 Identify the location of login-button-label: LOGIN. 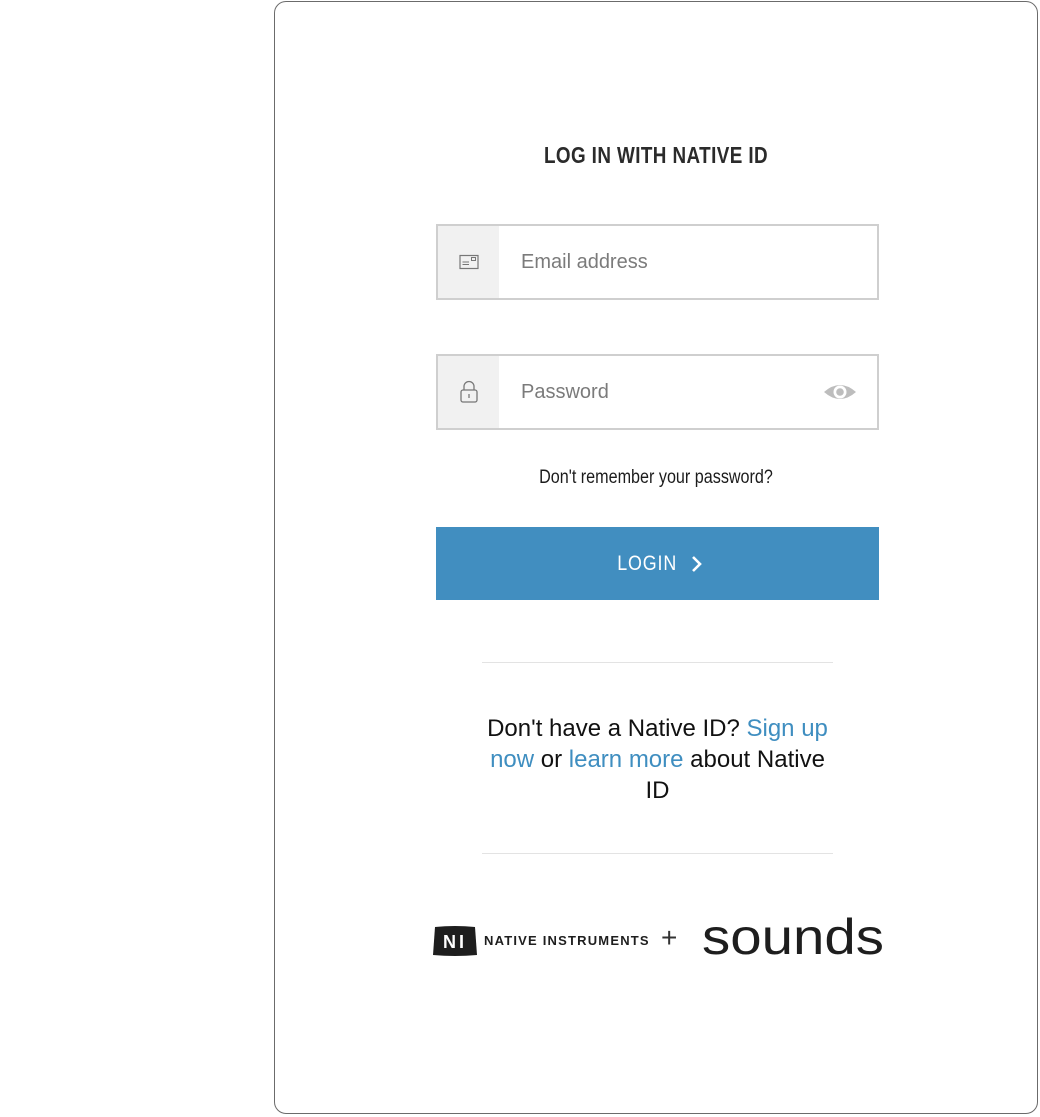
(647, 563).